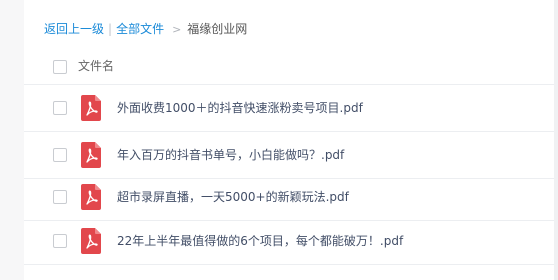  I want to click on breadcrumb: 返回上一级 | 全部文件 > 福缘创业网, so click(145, 29).